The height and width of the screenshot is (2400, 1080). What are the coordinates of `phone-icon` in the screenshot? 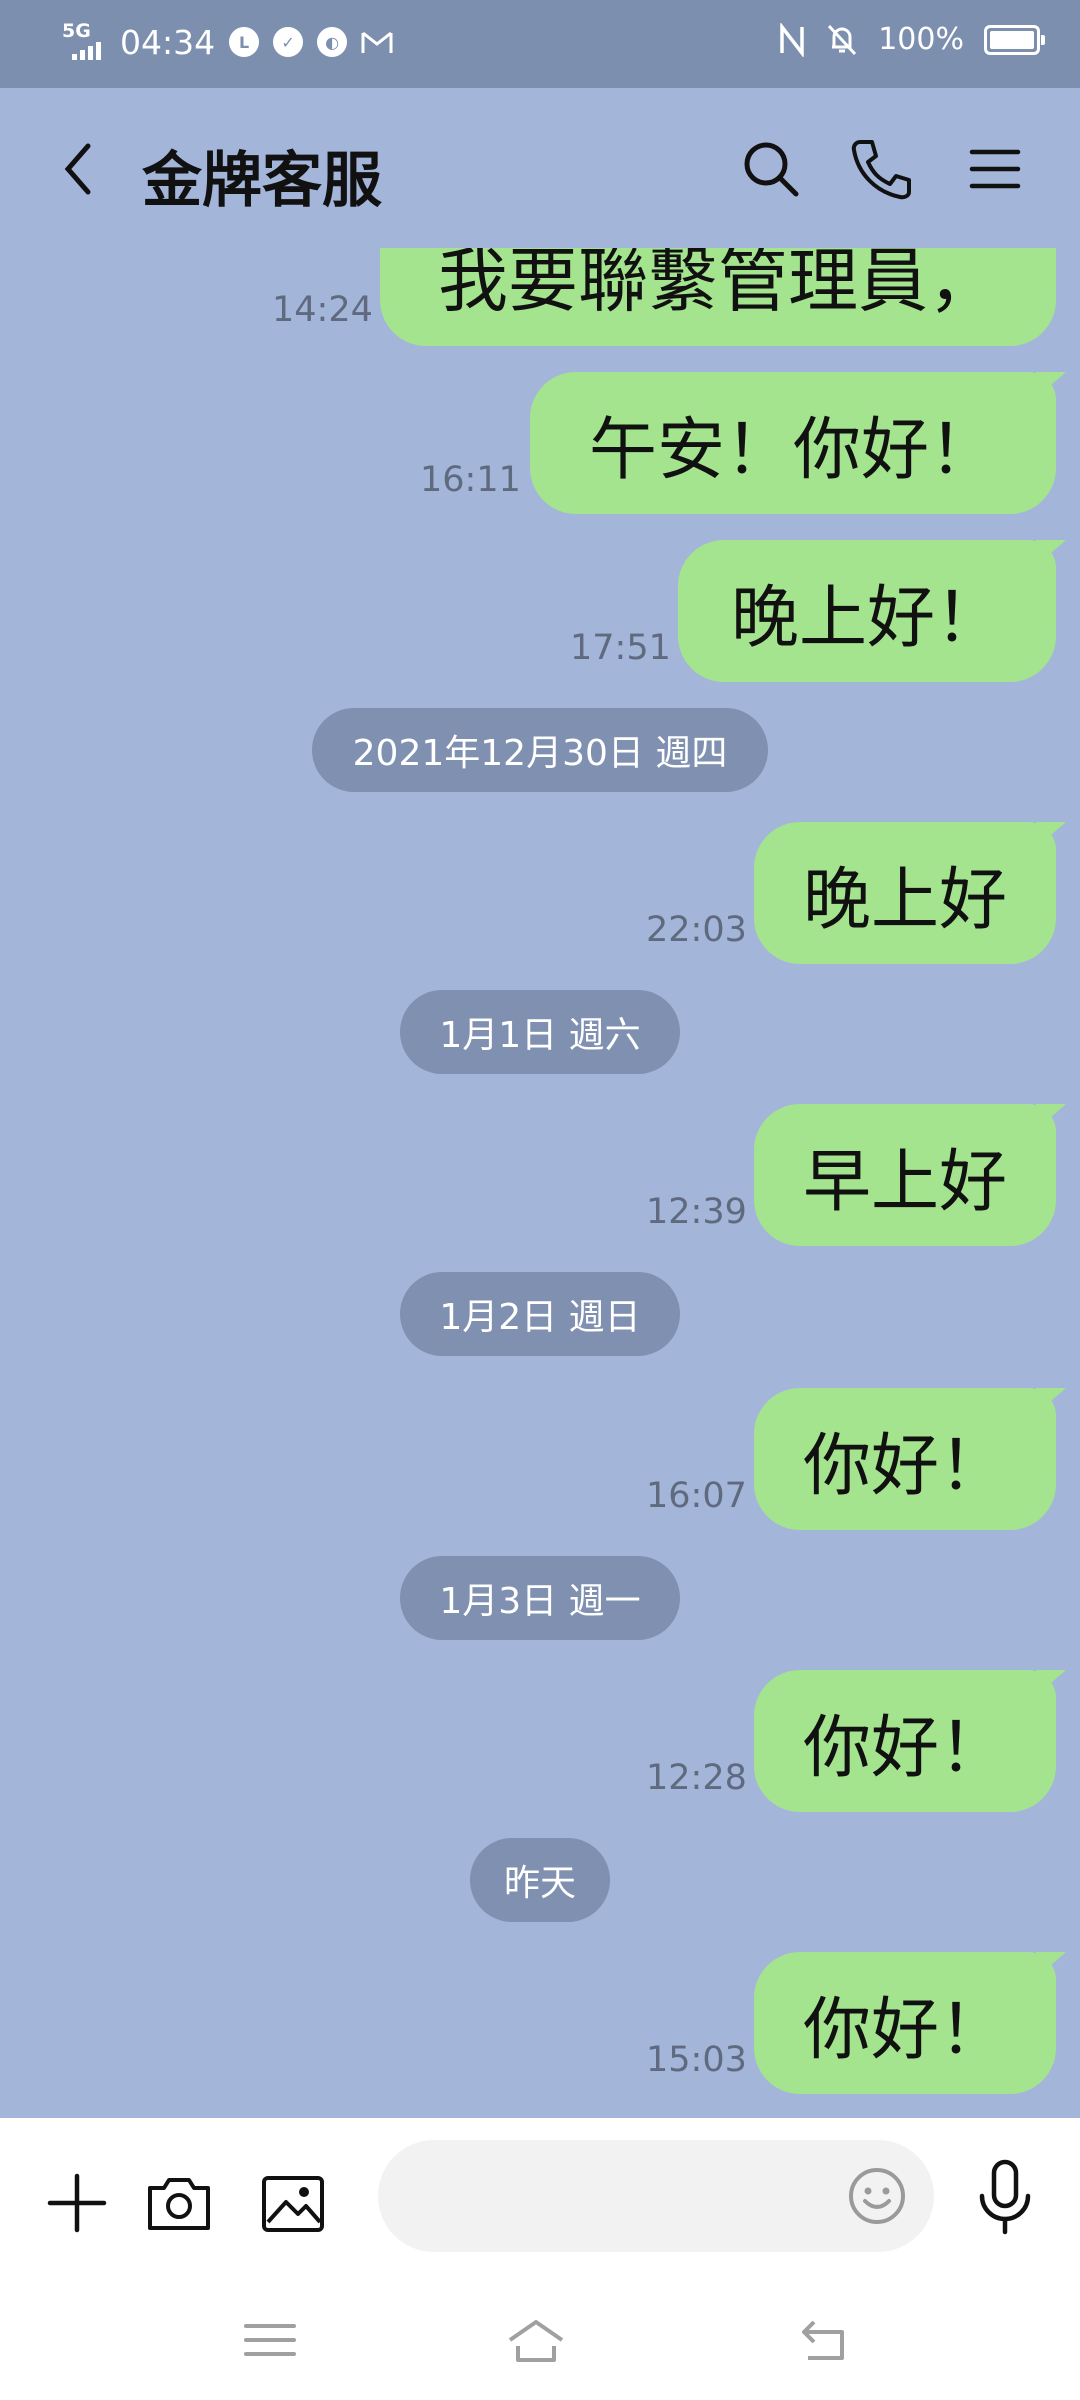 It's located at (881, 169).